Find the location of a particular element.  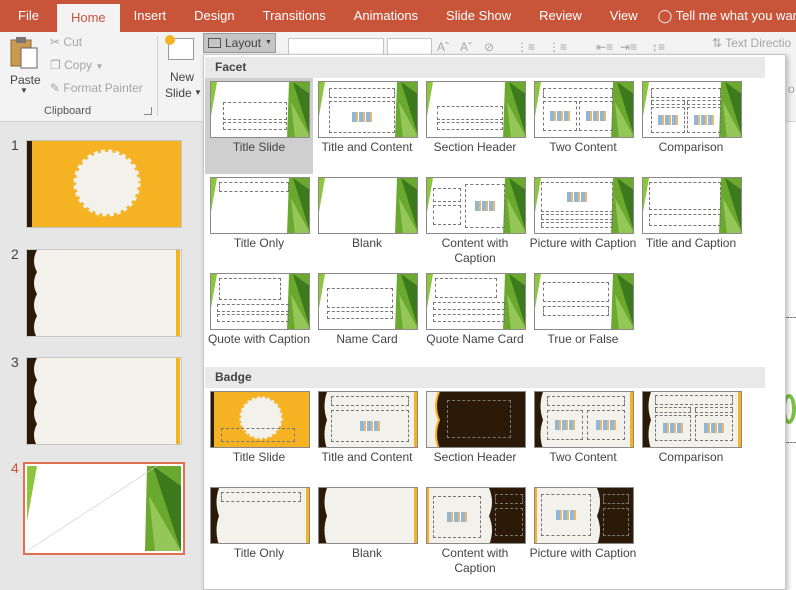

copy-button: ❐ Copy ▼ is located at coordinates (76, 65).